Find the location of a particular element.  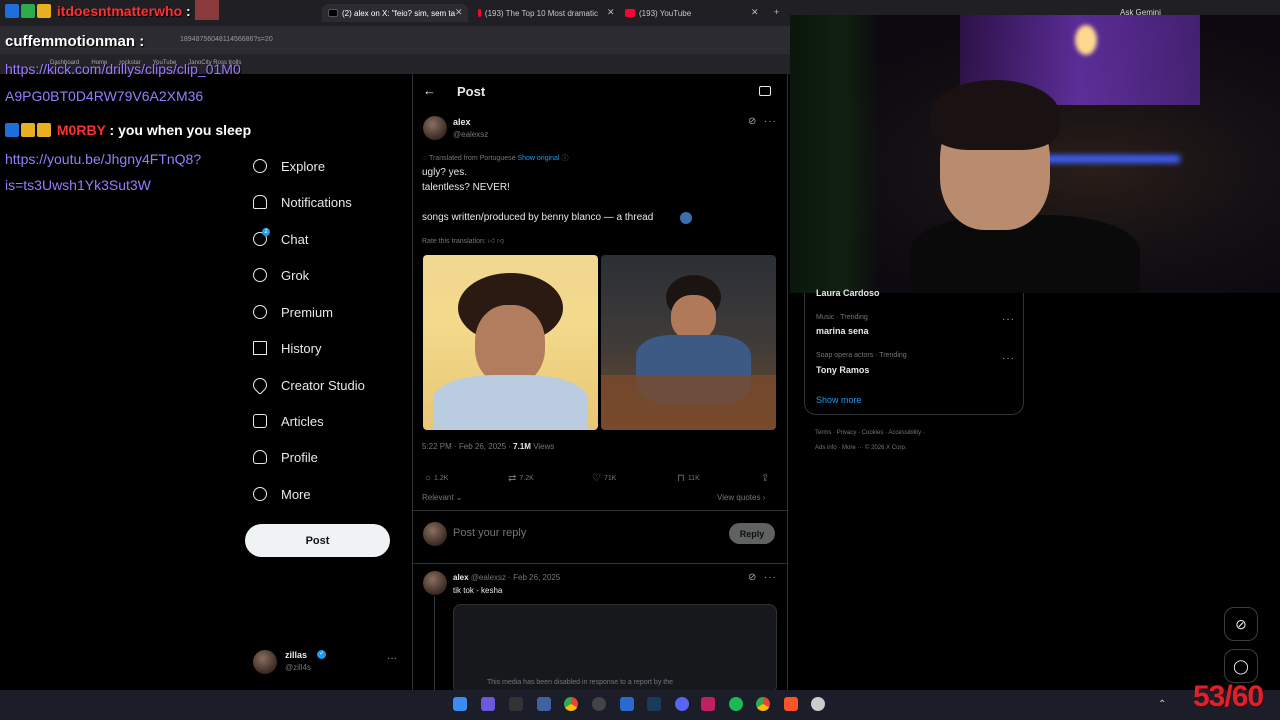

show-original-link: Show original is located at coordinates (538, 158).